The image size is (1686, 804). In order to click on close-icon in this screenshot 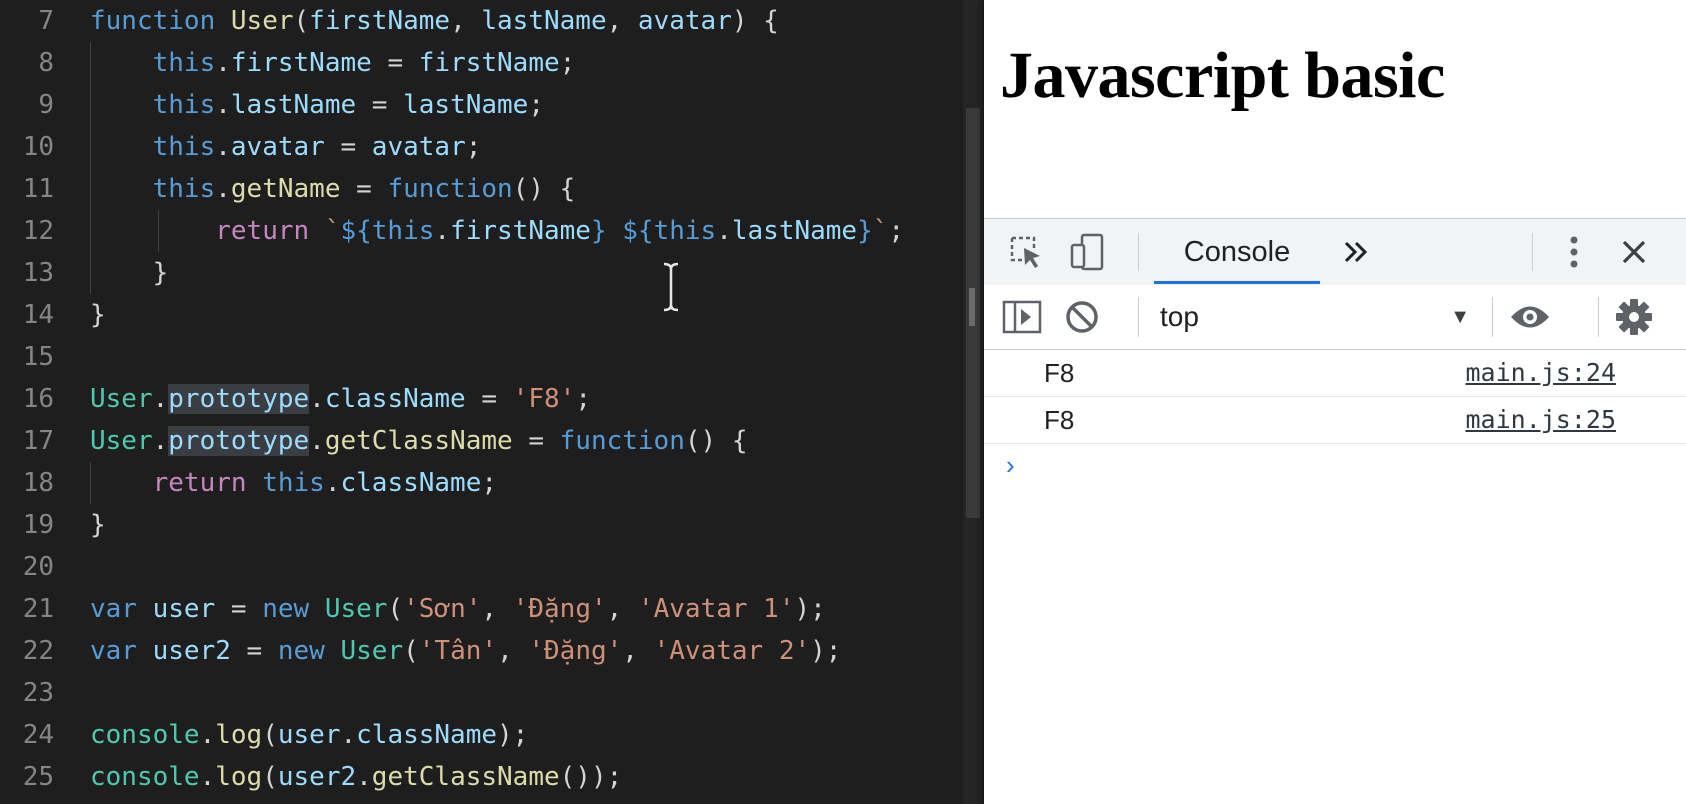, I will do `click(1634, 252)`.